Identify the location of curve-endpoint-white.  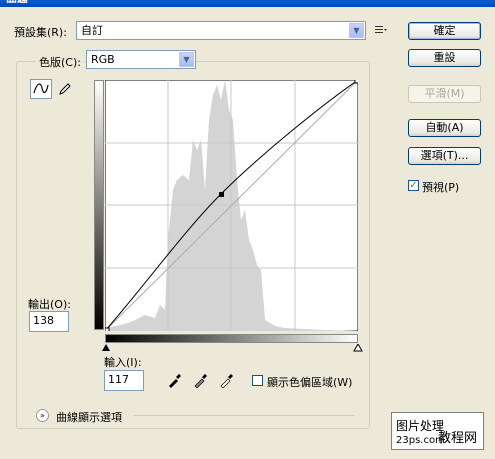
(356, 82).